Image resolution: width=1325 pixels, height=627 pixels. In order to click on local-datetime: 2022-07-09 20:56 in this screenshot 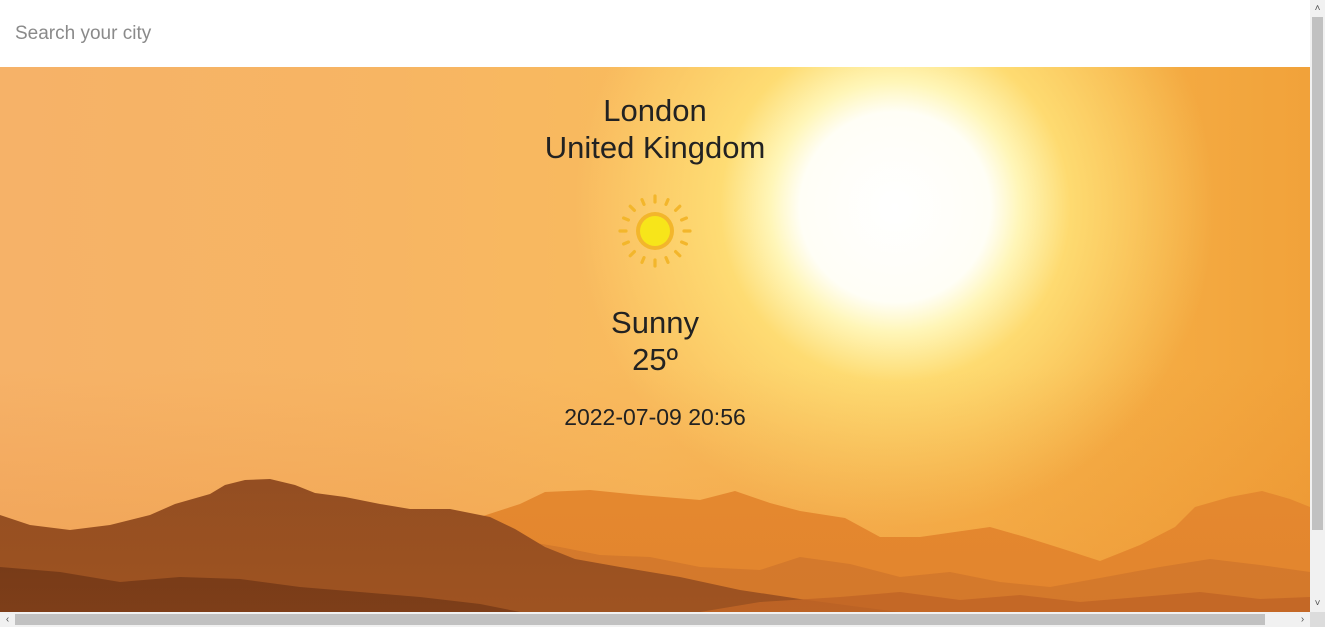, I will do `click(655, 417)`.